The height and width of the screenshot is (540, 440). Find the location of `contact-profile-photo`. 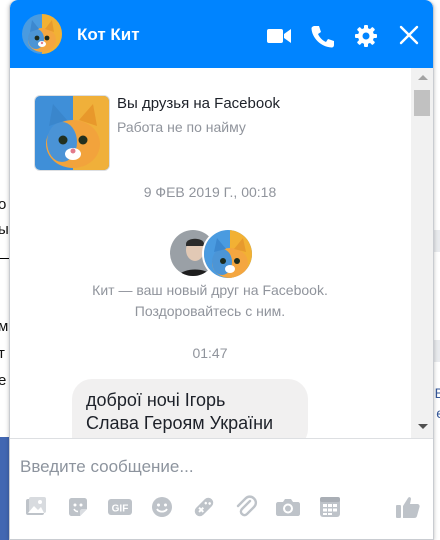

contact-profile-photo is located at coordinates (72, 133).